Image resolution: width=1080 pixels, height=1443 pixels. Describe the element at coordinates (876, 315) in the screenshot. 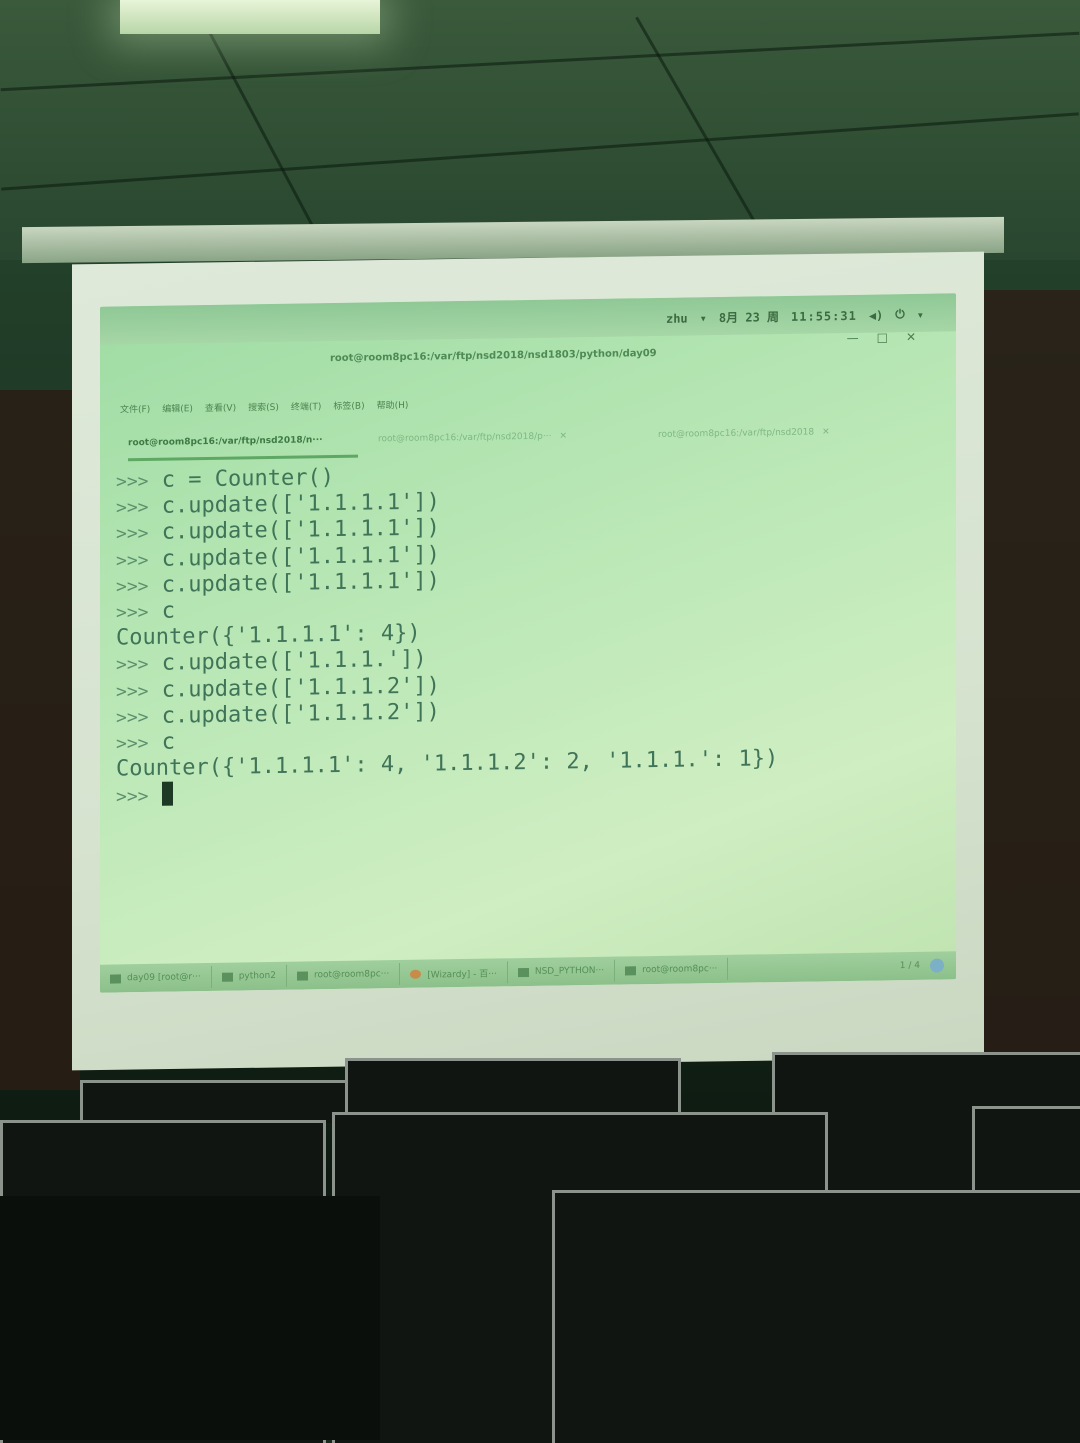

I see `volume-icon: ◀)` at that location.